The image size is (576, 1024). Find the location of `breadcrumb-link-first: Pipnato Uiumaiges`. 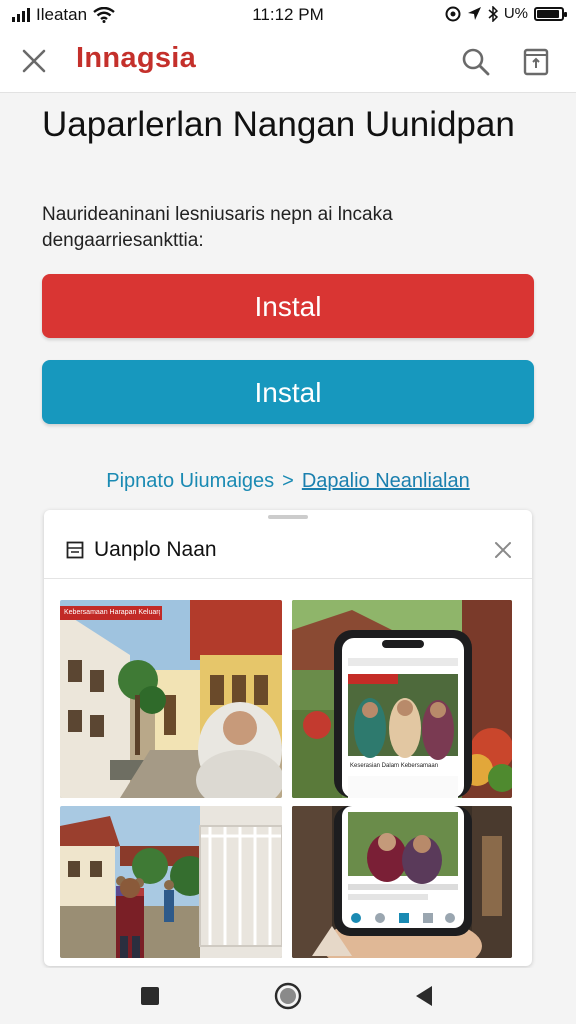

breadcrumb-link-first: Pipnato Uiumaiges is located at coordinates (190, 481).